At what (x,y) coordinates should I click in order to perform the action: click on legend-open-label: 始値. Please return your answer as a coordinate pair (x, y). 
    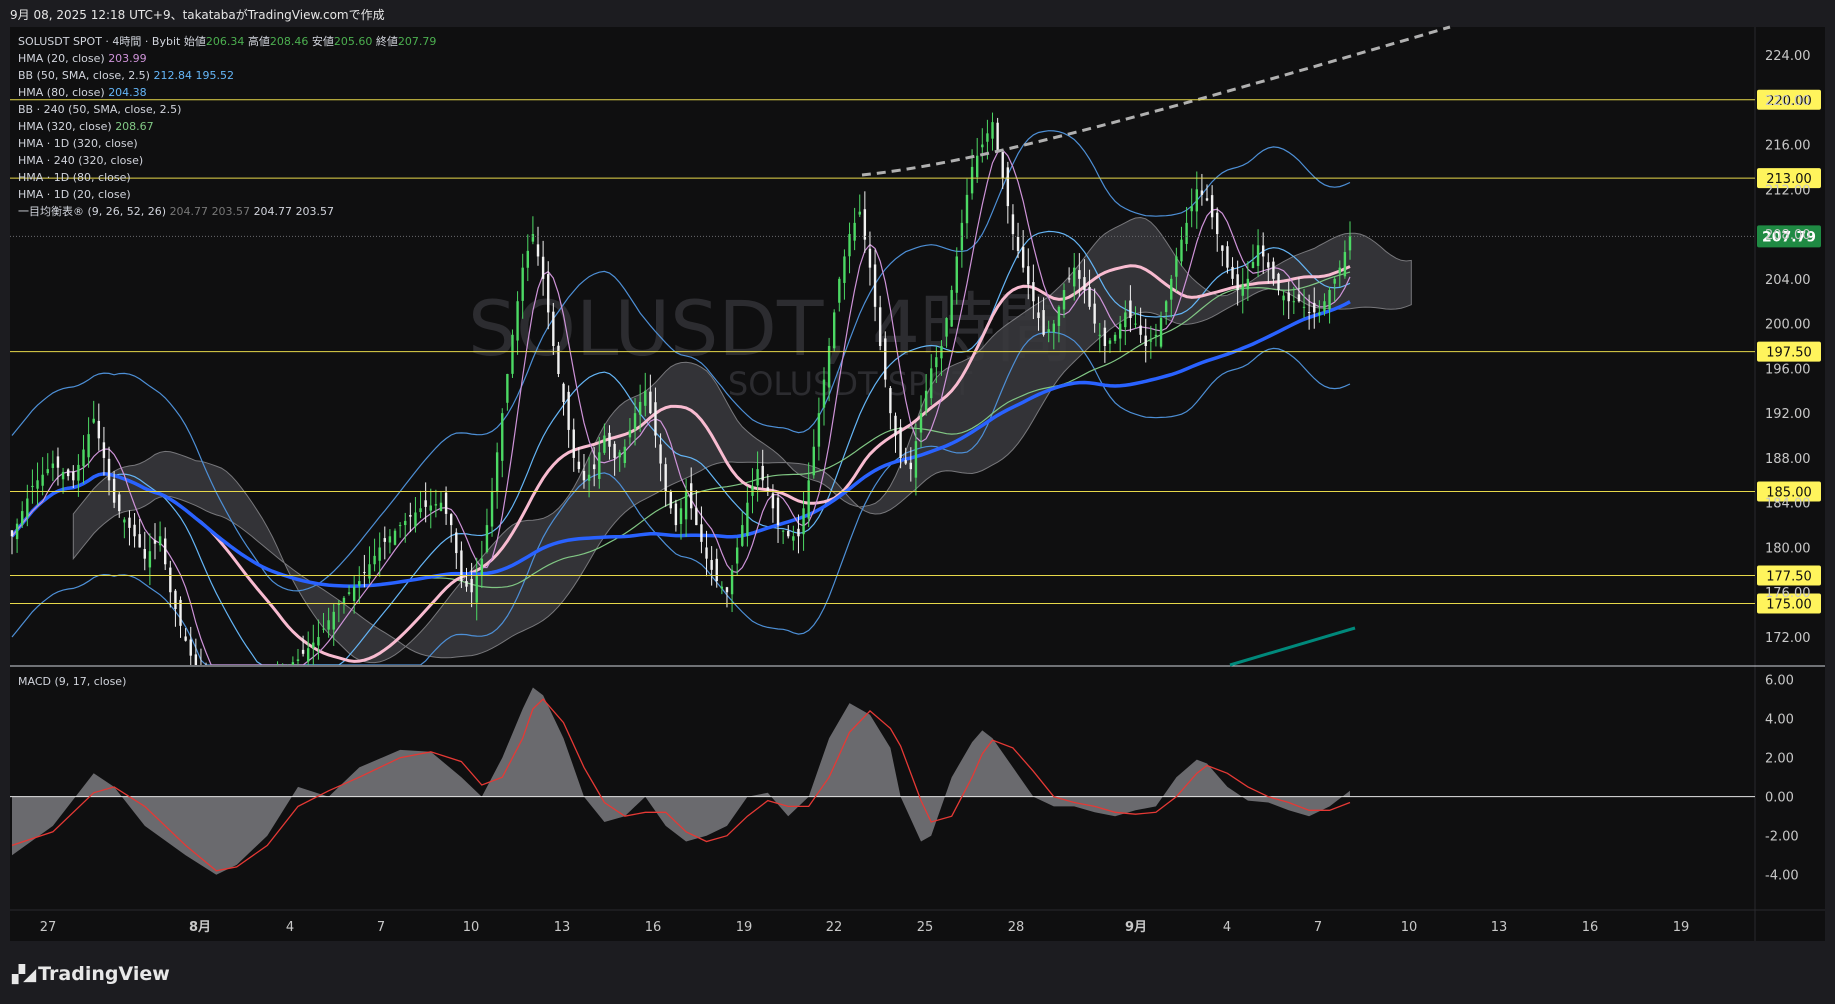
    Looking at the image, I should click on (194, 41).